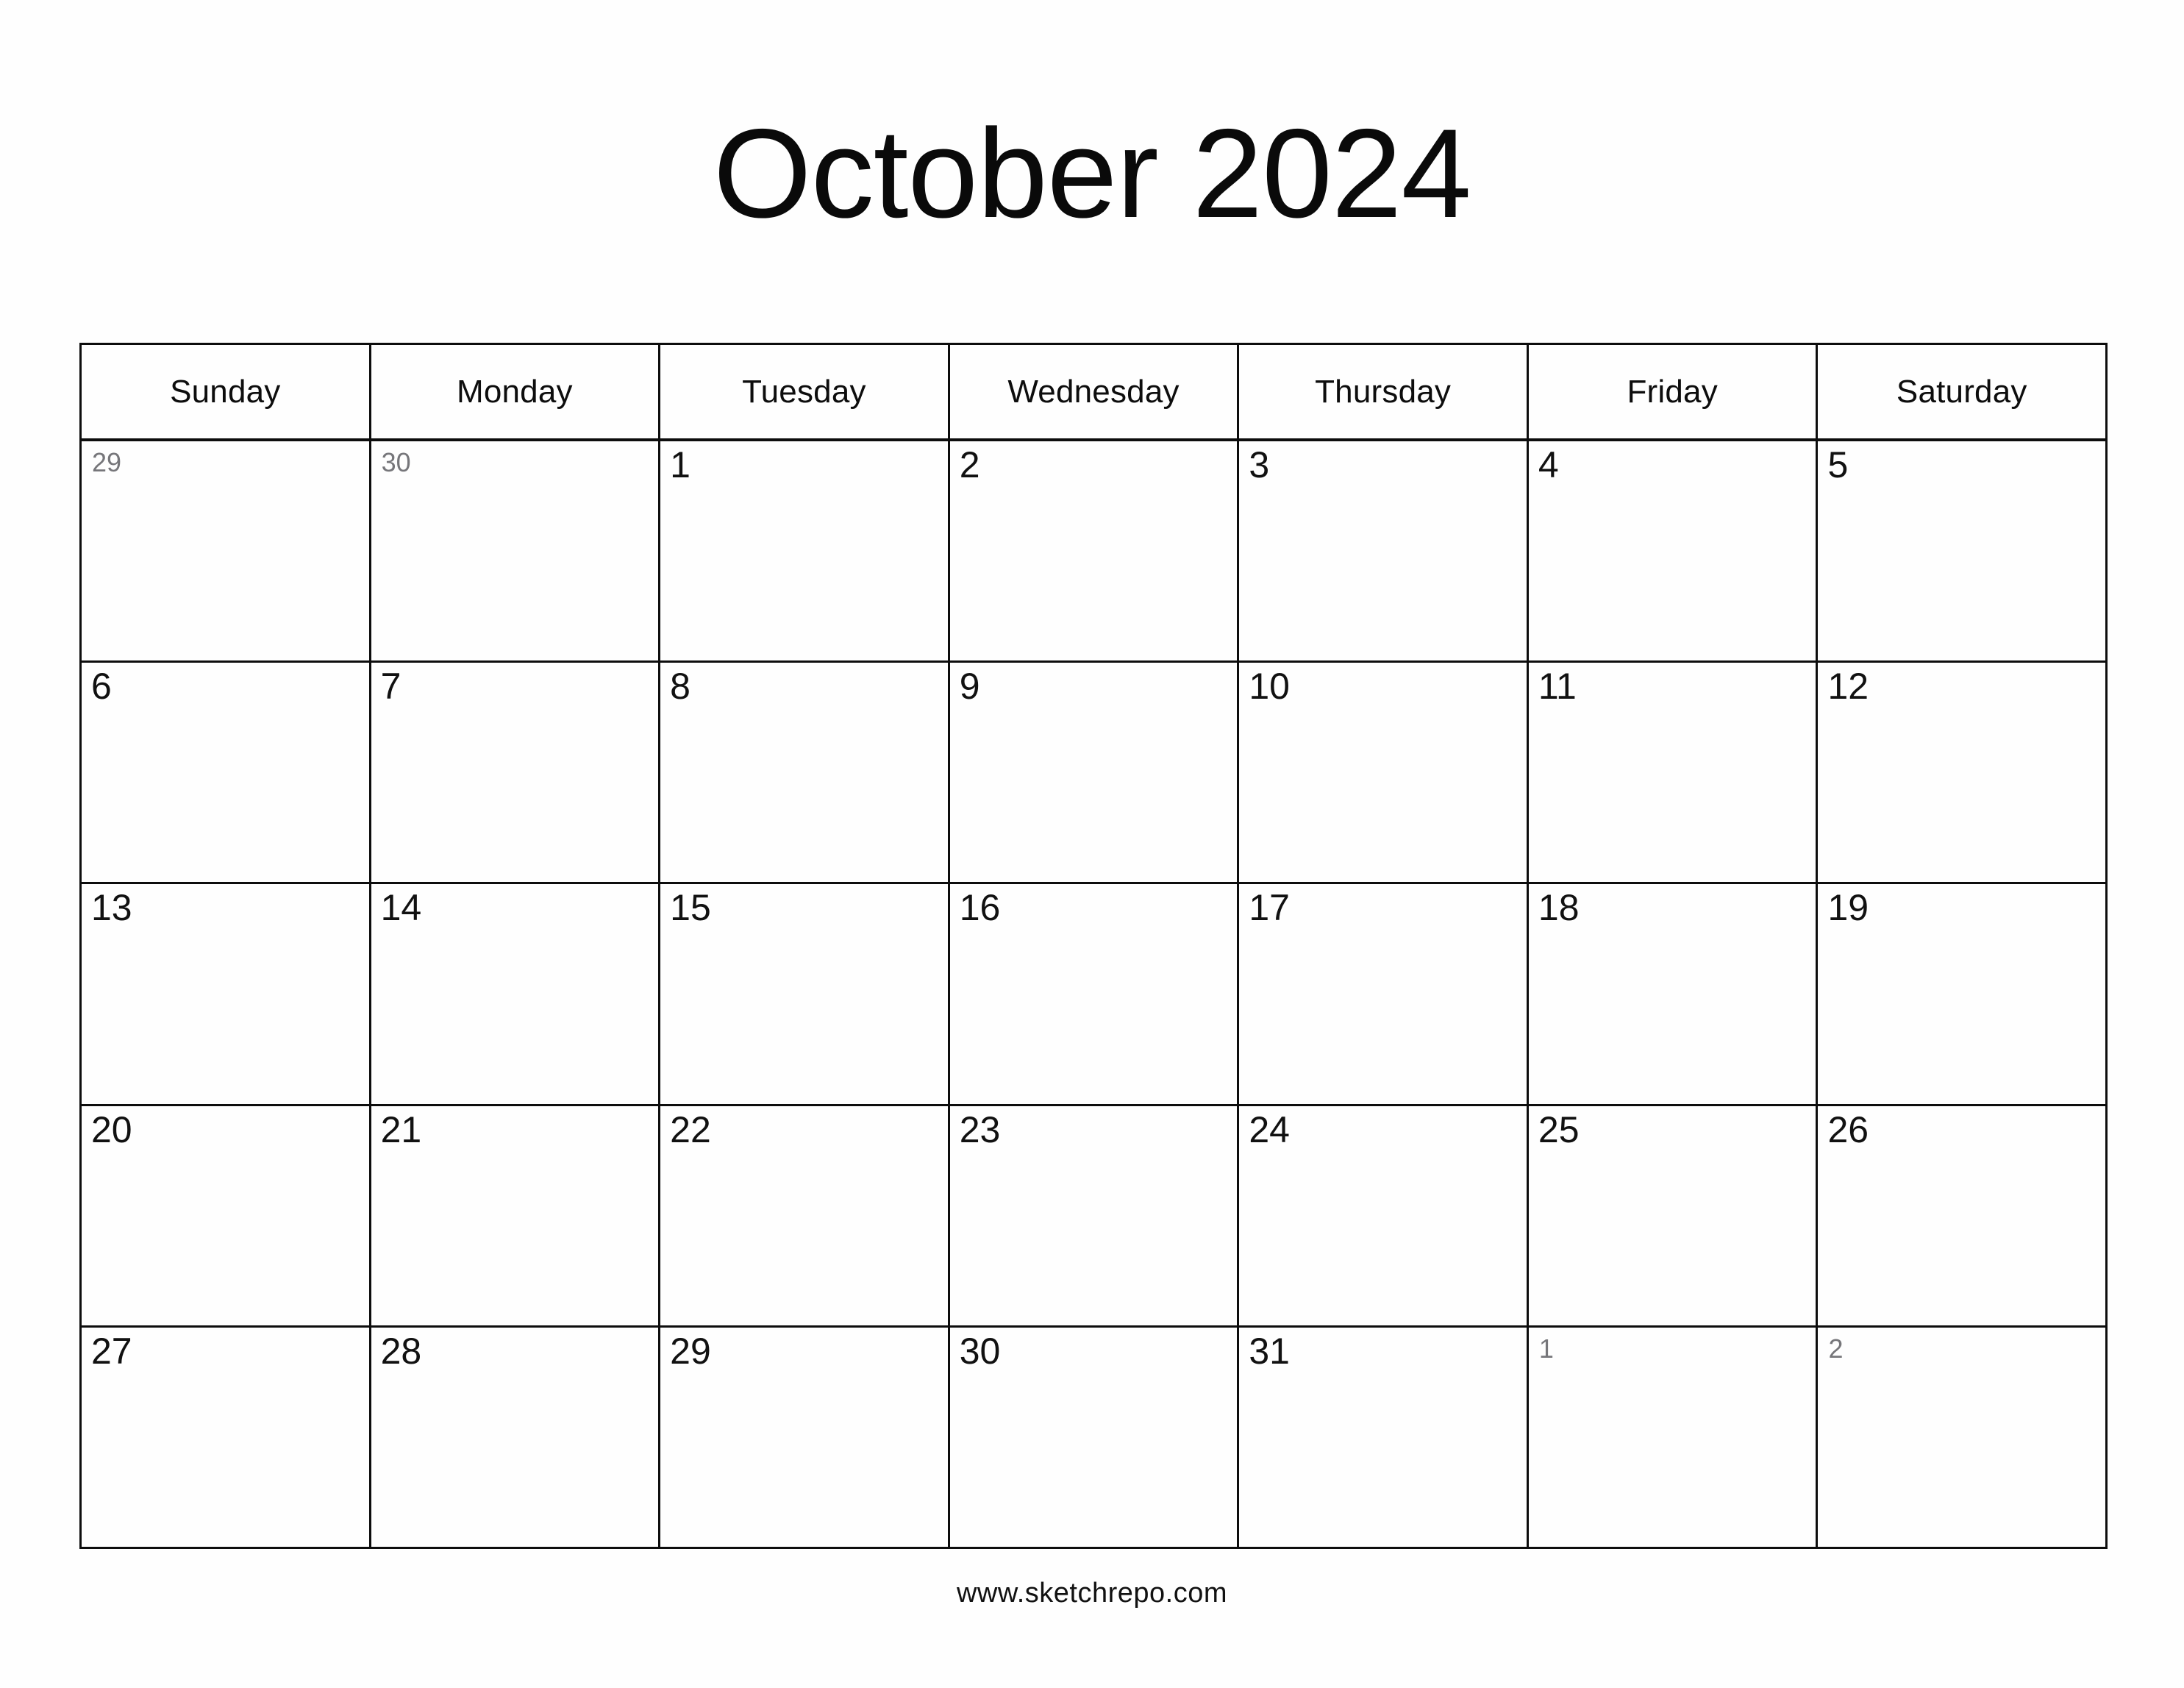 The image size is (2184, 1688). Describe the element at coordinates (969, 687) in the screenshot. I see `day-number: 9` at that location.